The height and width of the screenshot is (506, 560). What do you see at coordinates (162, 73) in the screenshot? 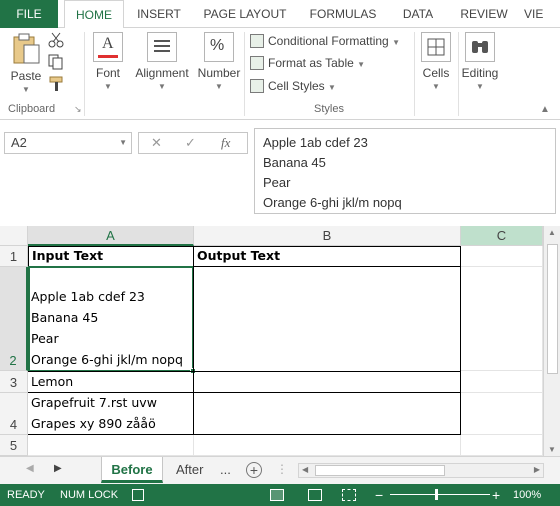
I see `alignment-label: Alignment` at bounding box center [162, 73].